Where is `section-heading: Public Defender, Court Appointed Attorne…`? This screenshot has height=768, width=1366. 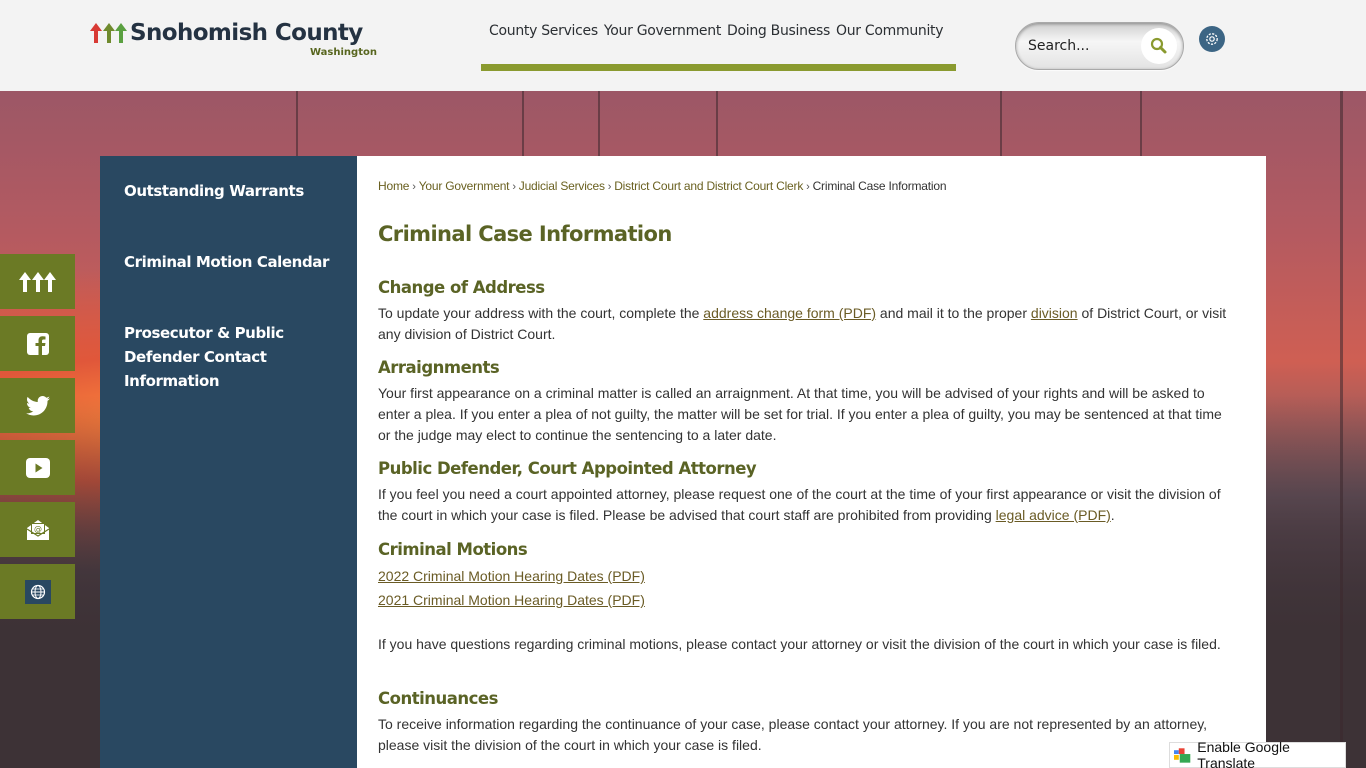 section-heading: Public Defender, Court Appointed Attorne… is located at coordinates (567, 468).